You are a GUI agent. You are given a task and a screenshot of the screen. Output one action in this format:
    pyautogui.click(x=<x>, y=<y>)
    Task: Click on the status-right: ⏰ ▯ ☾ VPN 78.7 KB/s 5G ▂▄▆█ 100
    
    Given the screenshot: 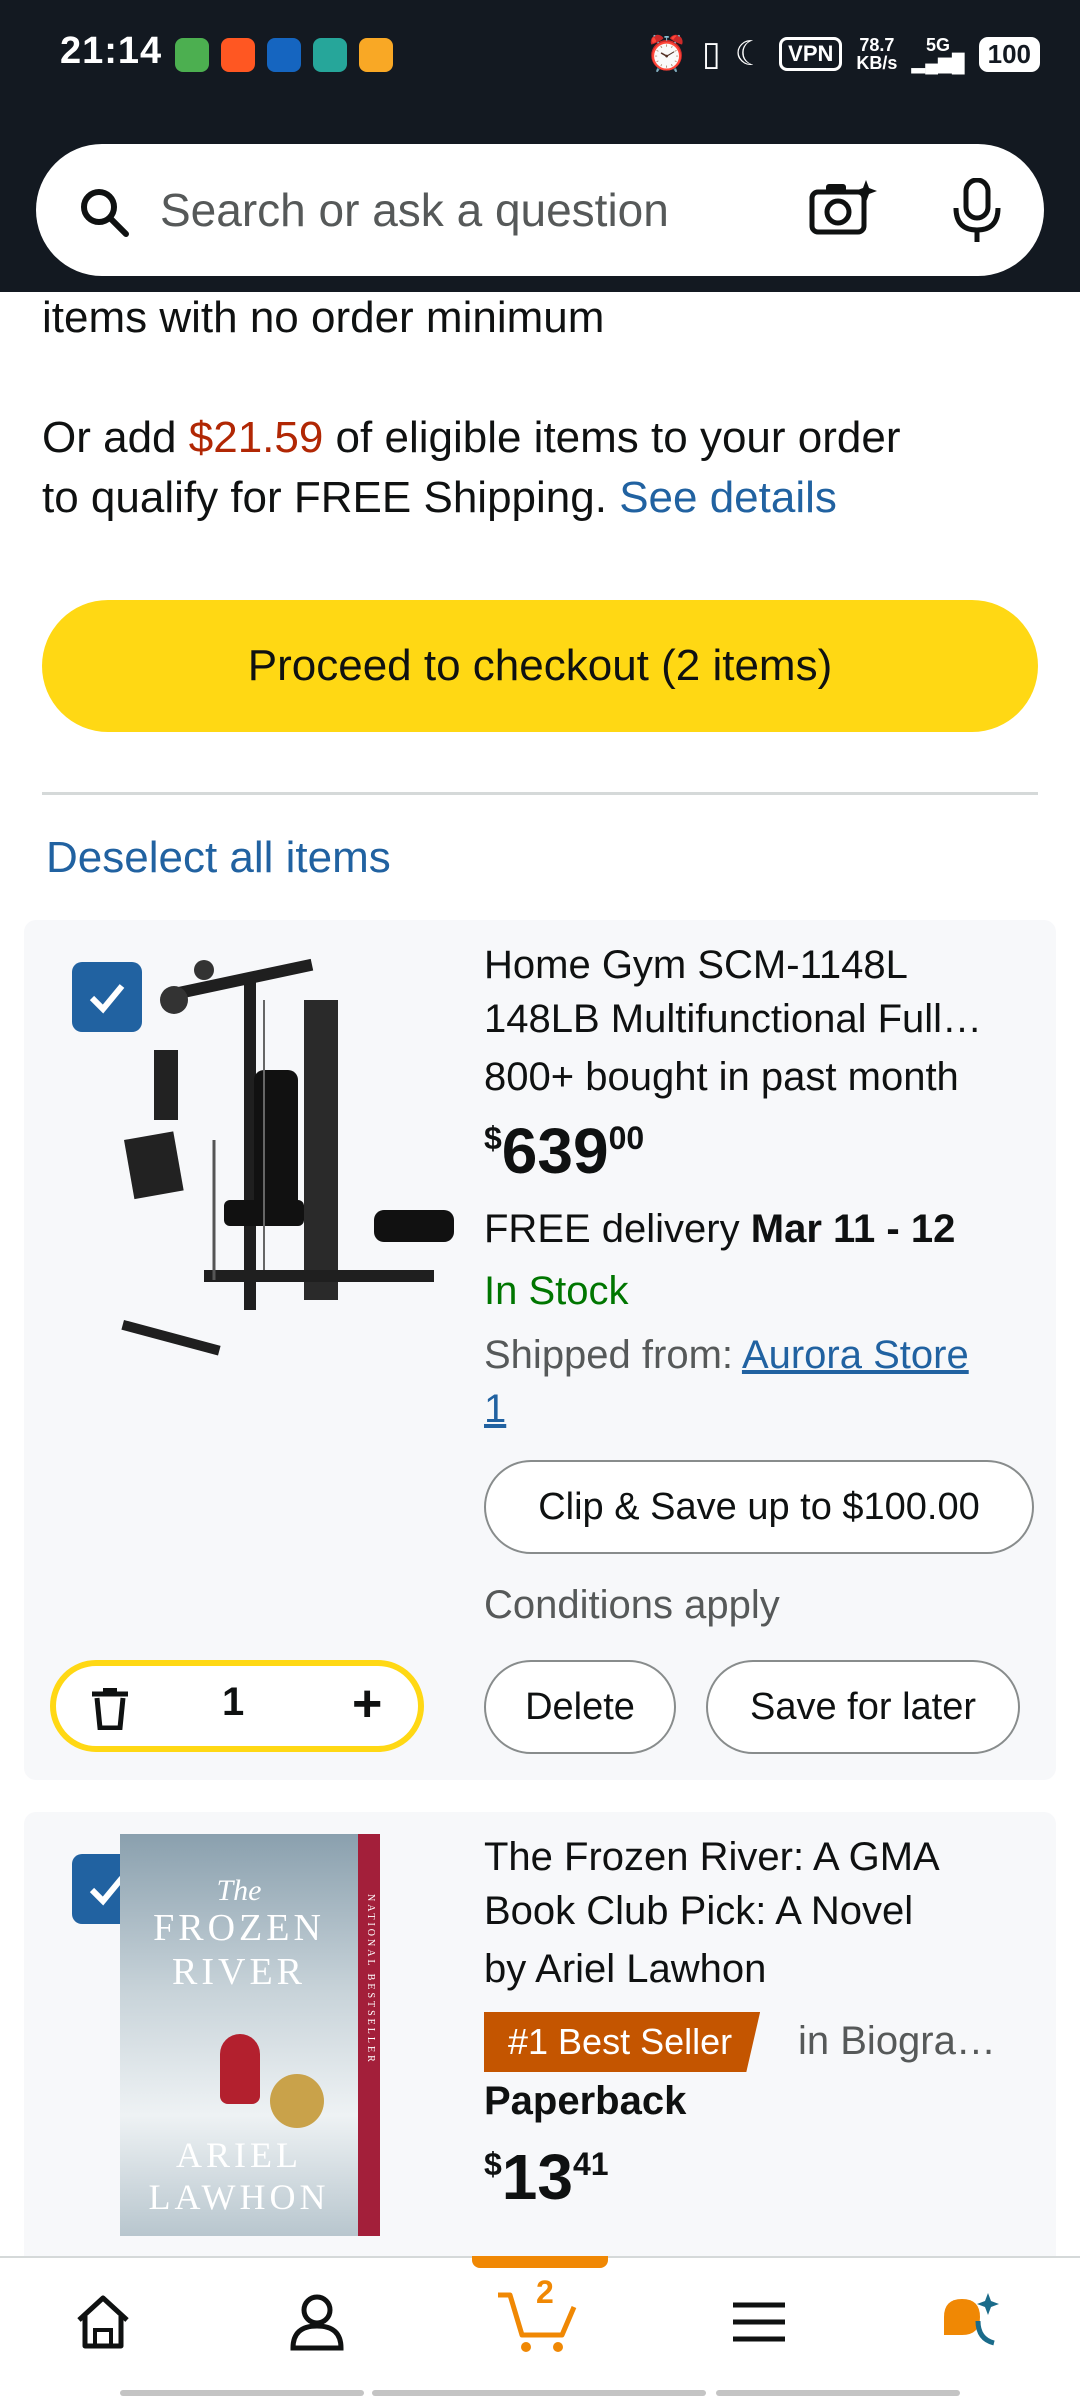 What is the action you would take?
    pyautogui.click(x=843, y=54)
    